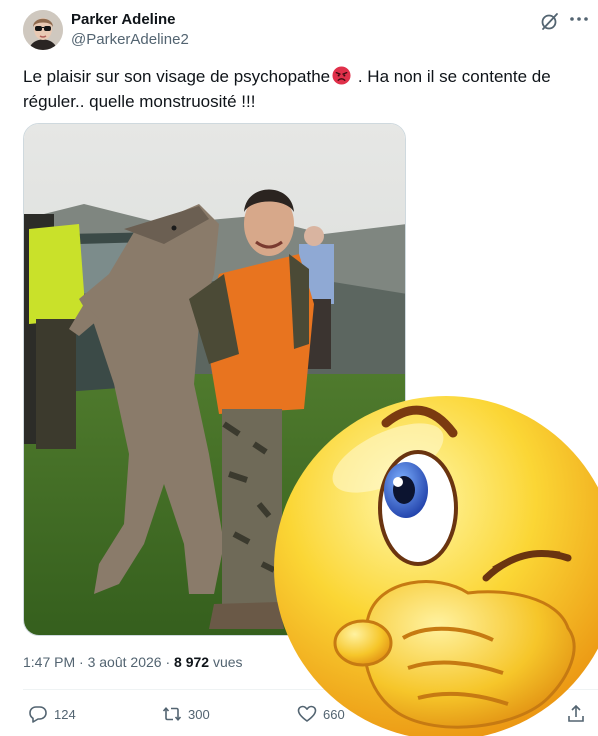 The image size is (598, 736). Describe the element at coordinates (192, 662) in the screenshot. I see `views-count: 8 972` at that location.